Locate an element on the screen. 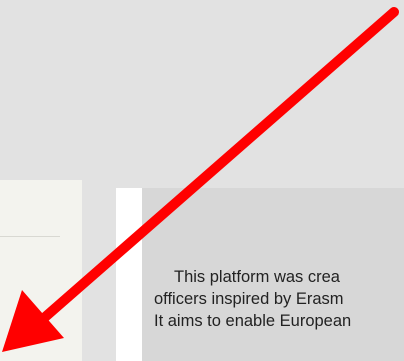 This screenshot has height=361, width=404. arrow-head is located at coordinates (33, 321).